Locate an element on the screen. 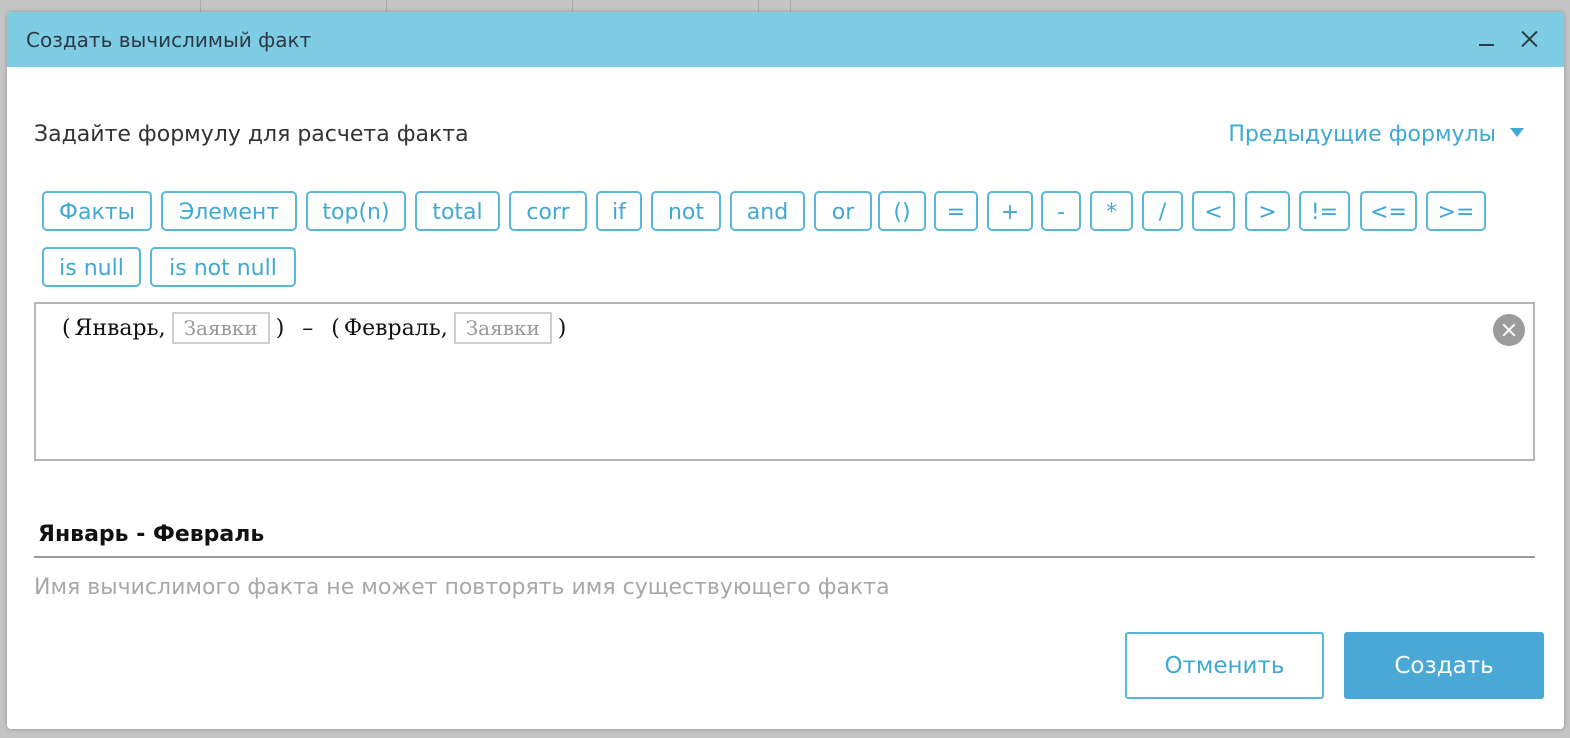 This screenshot has height=738, width=1570. cancel-button: Отменить is located at coordinates (1224, 665).